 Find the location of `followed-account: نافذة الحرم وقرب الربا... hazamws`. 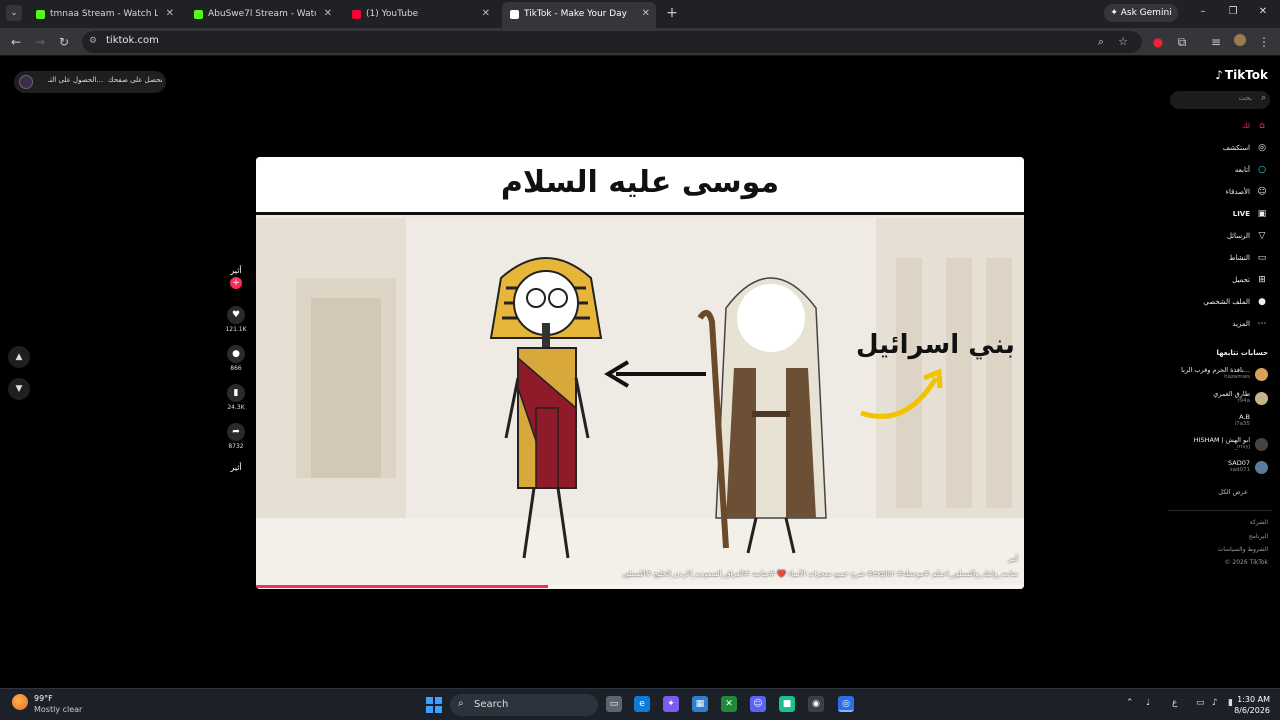

followed-account: نافذة الحرم وقرب الربا... hazamws is located at coordinates (1224, 376).